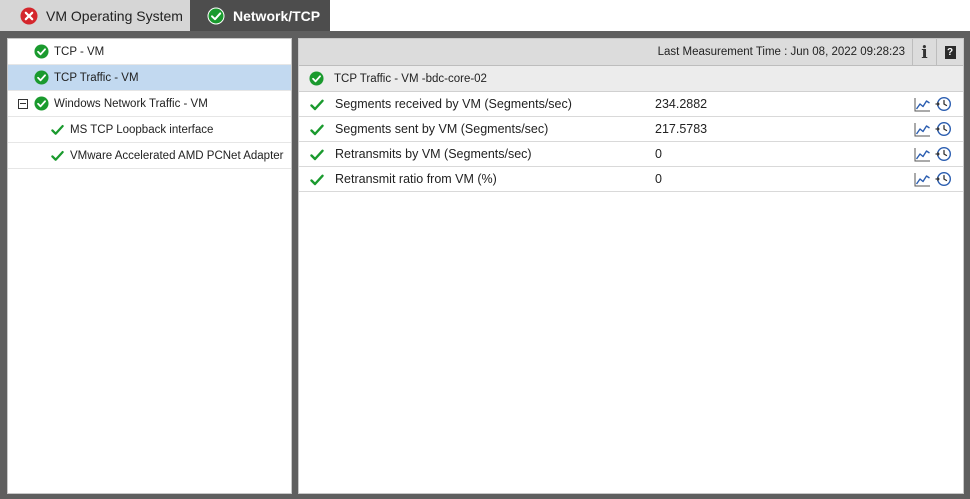  What do you see at coordinates (416, 179) in the screenshot?
I see `measure-label: Retransmit ratio from VM (%)` at bounding box center [416, 179].